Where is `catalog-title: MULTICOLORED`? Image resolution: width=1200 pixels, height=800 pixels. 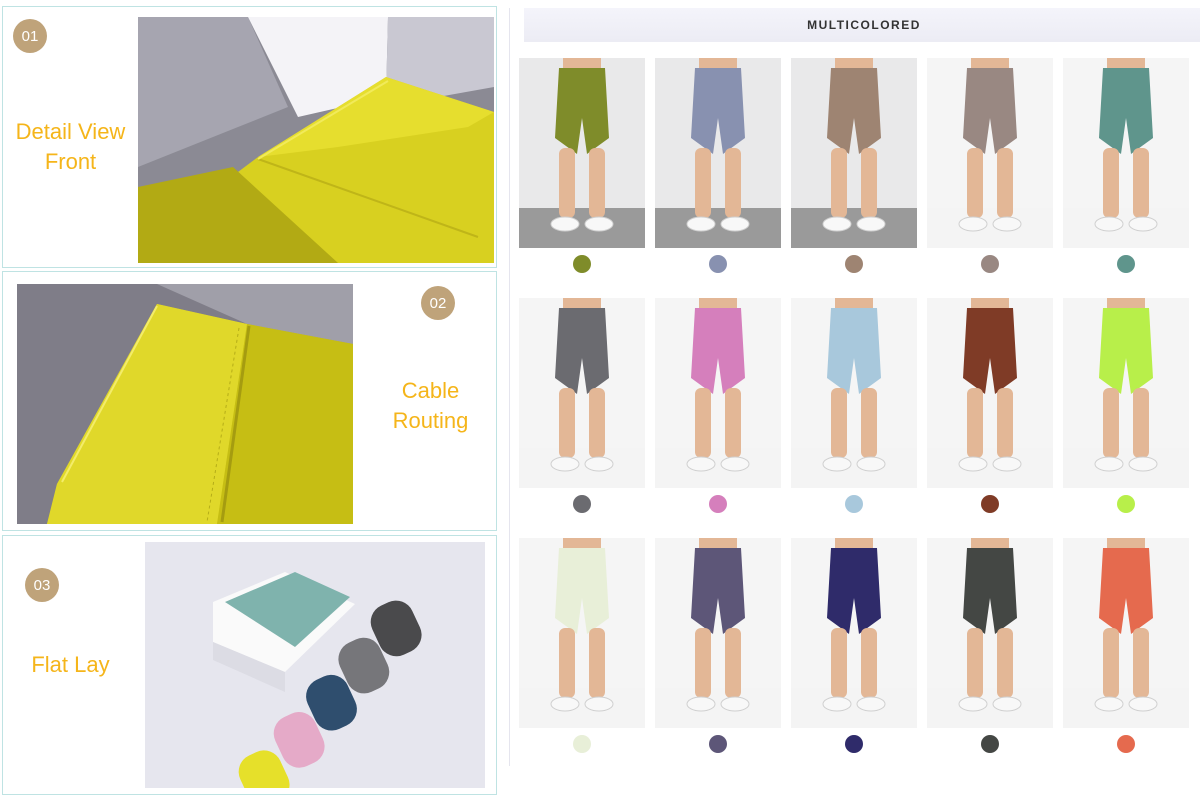 catalog-title: MULTICOLORED is located at coordinates (864, 25).